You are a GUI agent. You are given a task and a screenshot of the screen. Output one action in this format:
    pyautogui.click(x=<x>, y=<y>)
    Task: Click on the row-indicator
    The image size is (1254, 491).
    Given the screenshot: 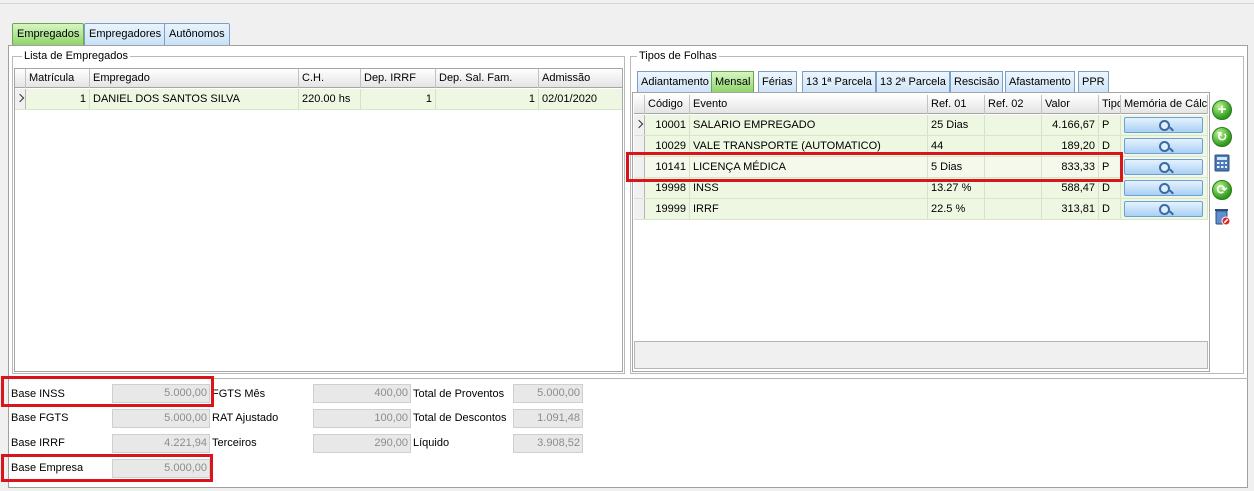 What is the action you would take?
    pyautogui.click(x=639, y=209)
    